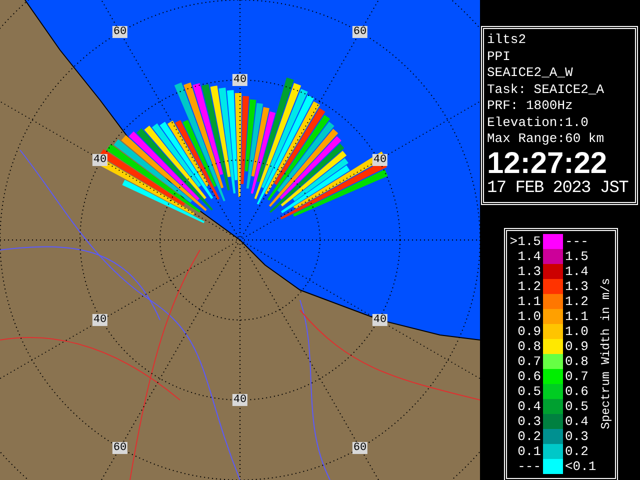 Image resolution: width=640 pixels, height=480 pixels. I want to click on legend-high-value: 1.2, so click(577, 301).